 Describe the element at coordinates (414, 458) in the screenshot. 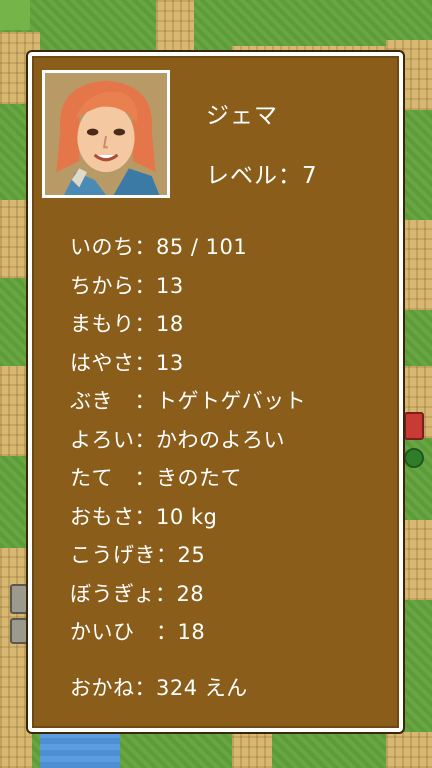

I see `bush-sprite` at that location.